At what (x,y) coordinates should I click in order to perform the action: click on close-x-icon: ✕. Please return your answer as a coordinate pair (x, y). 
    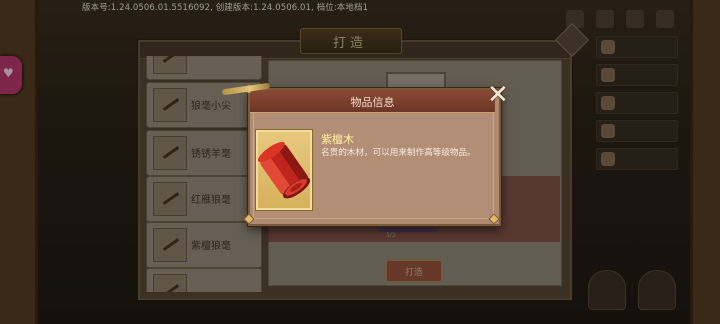
    Looking at the image, I should click on (499, 95).